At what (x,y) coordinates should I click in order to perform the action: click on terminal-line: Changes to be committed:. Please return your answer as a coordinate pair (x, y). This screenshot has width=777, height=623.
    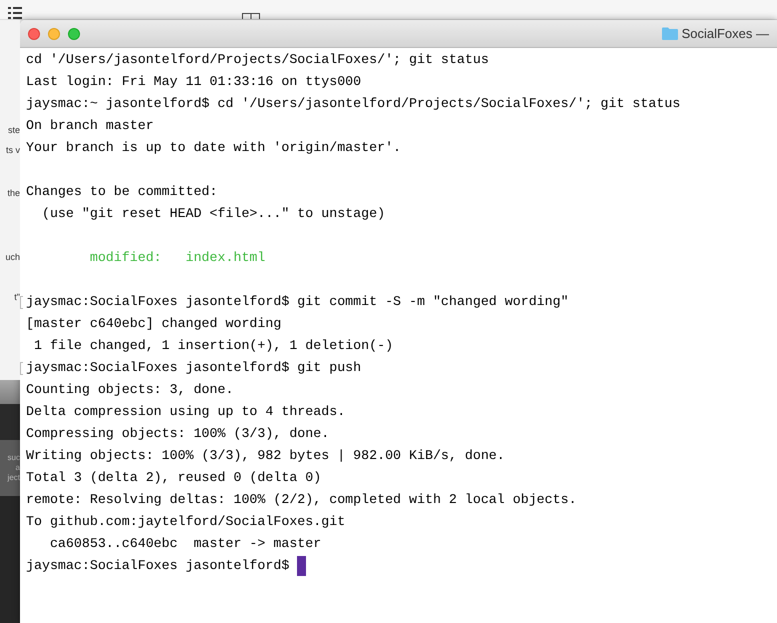
    Looking at the image, I should click on (122, 191).